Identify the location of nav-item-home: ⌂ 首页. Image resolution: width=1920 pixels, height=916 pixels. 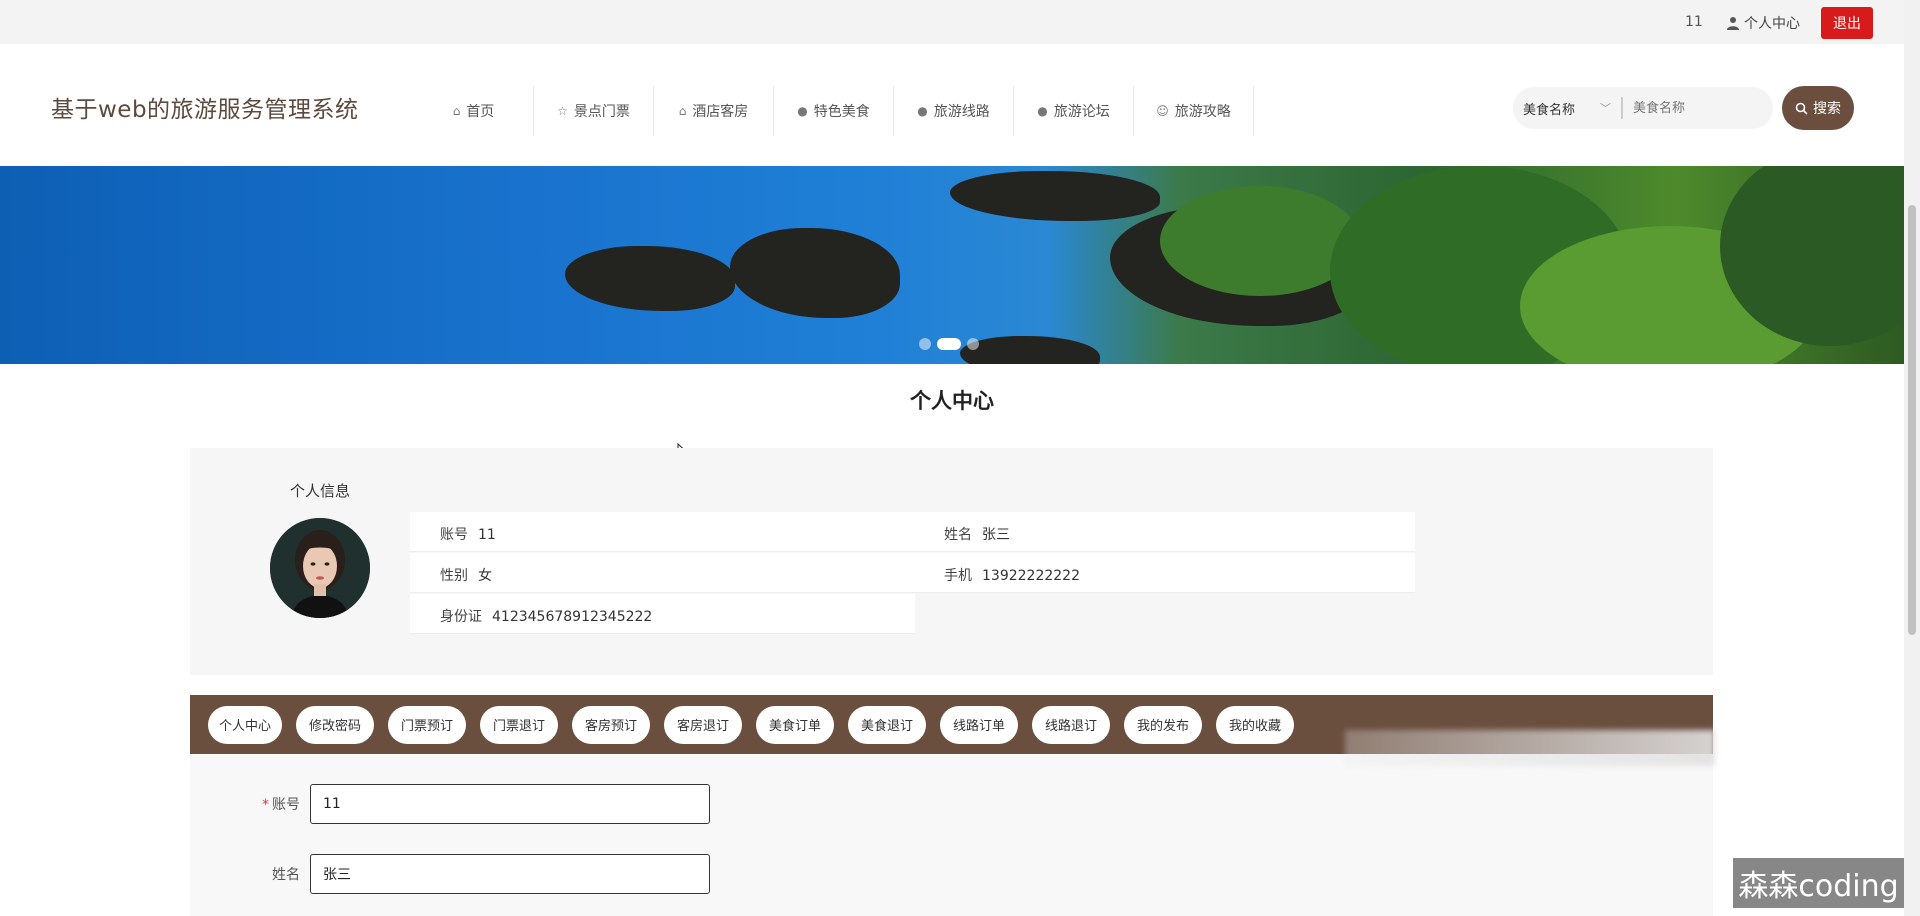
(474, 111).